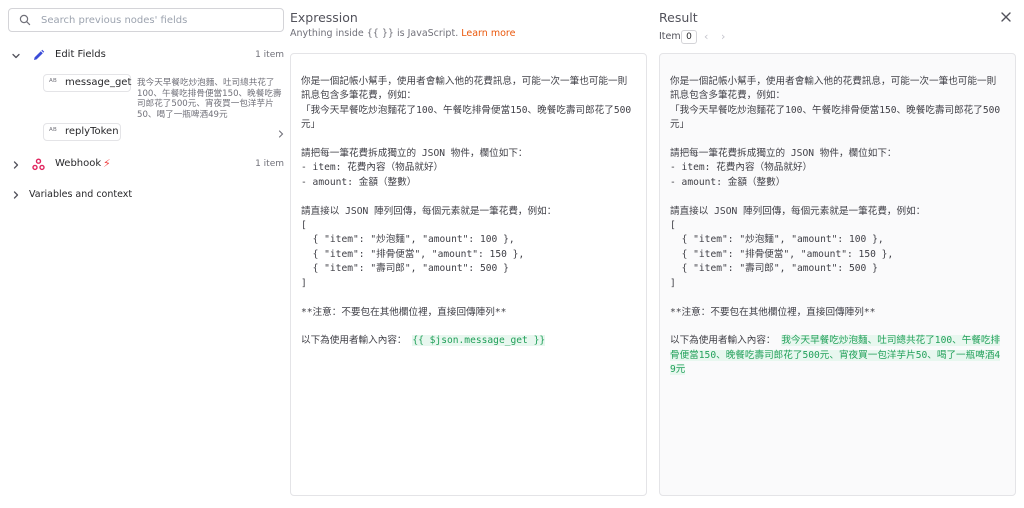  Describe the element at coordinates (145, 165) in the screenshot. I see `node-webhook: Webhook ⚡ 1 item` at that location.